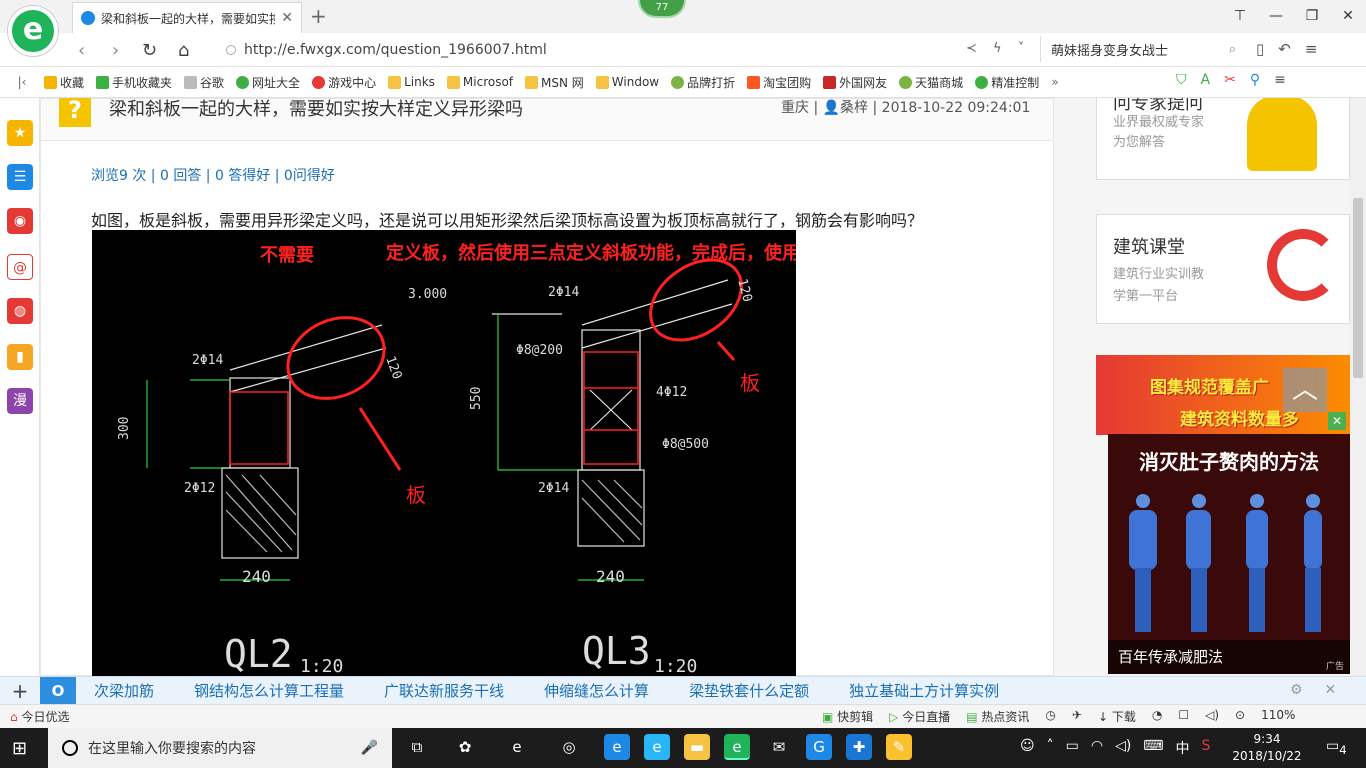 The height and width of the screenshot is (768, 1366). What do you see at coordinates (1255, 80) in the screenshot?
I see `magnifier-icon: ⚲` at bounding box center [1255, 80].